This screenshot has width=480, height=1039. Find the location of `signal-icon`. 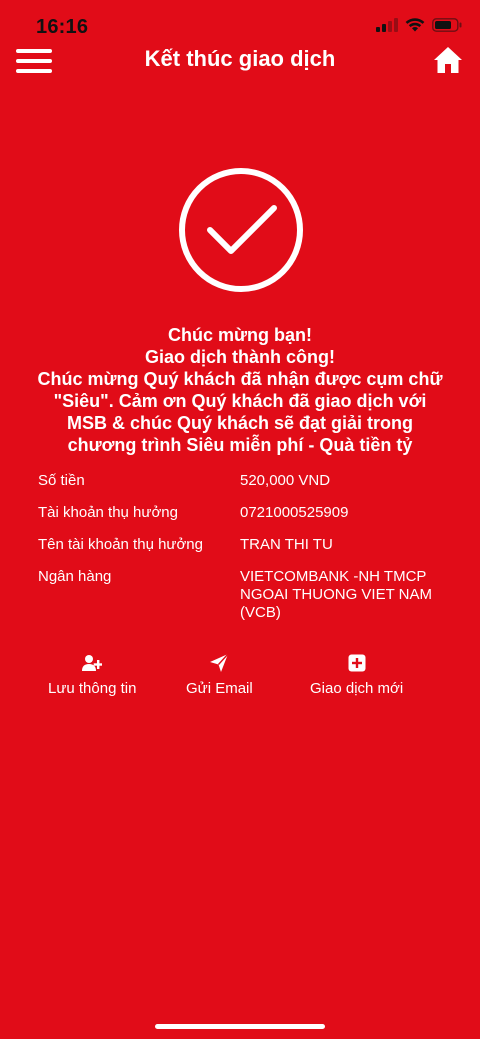

signal-icon is located at coordinates (387, 25).